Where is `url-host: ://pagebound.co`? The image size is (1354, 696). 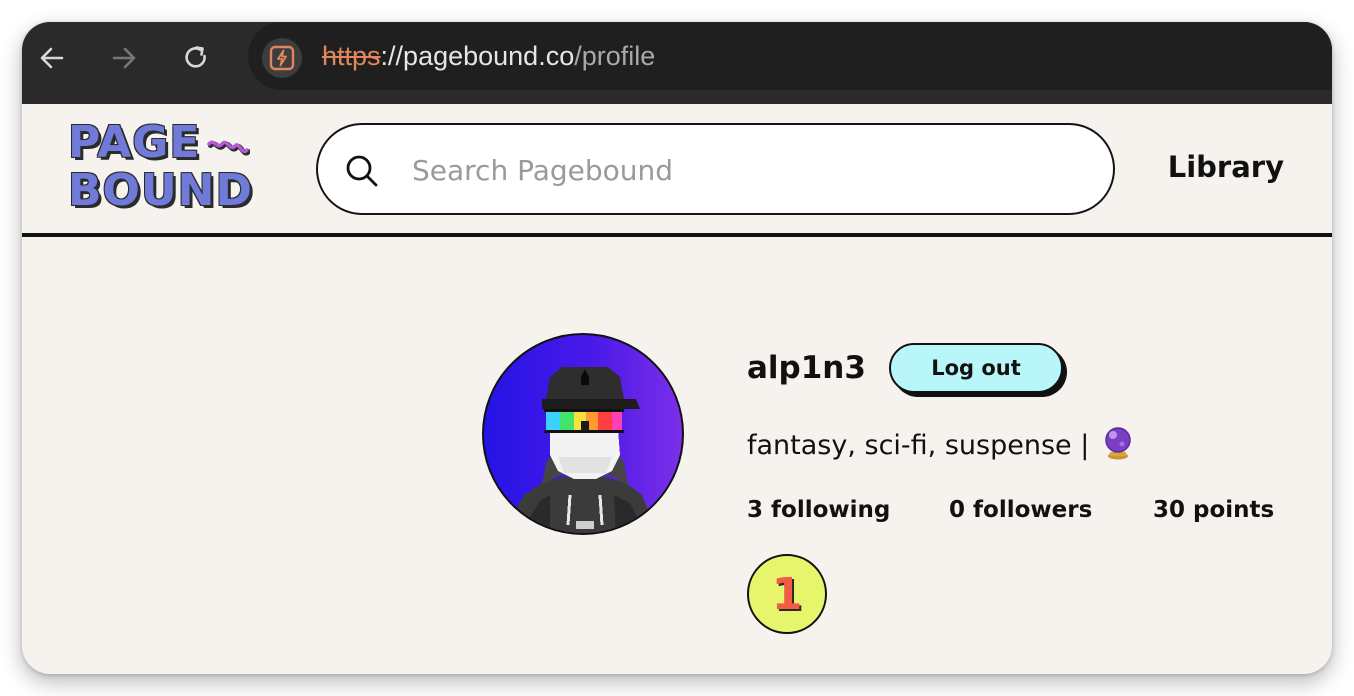
url-host: ://pagebound.co is located at coordinates (477, 56).